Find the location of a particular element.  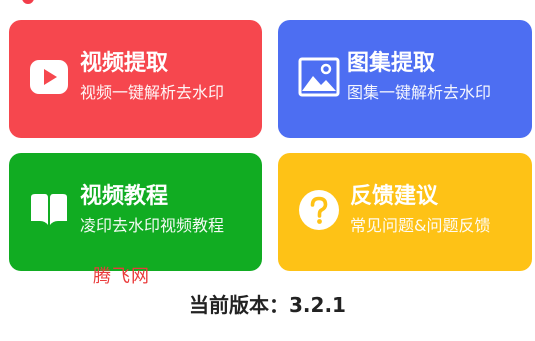

watermark-text: 腾飞网 is located at coordinates (121, 276).